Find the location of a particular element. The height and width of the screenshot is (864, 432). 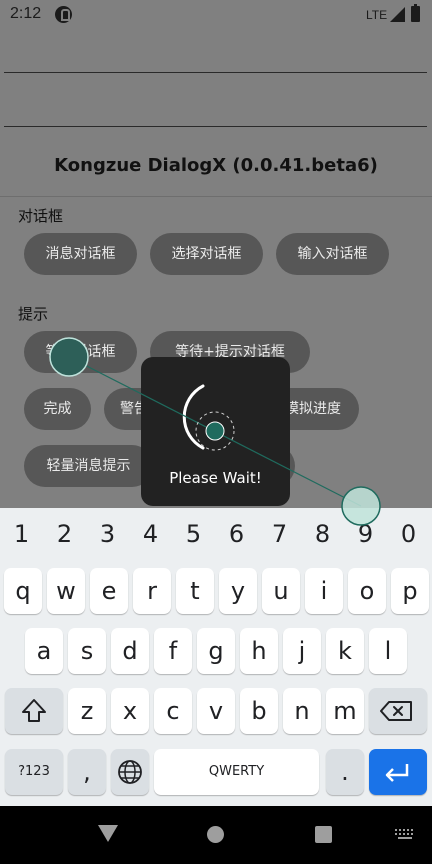

enter-icon is located at coordinates (397, 773).